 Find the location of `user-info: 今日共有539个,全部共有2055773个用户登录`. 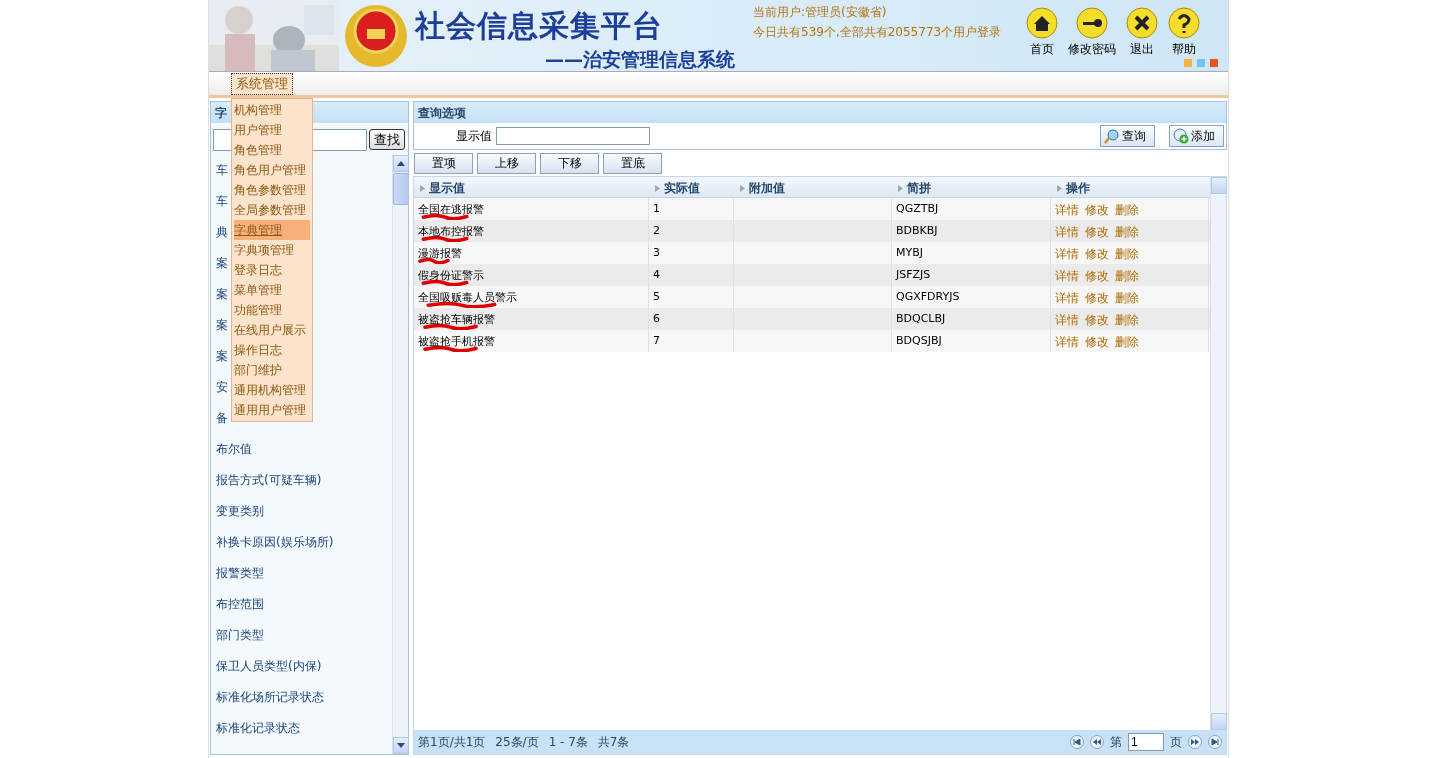

user-info: 今日共有539个,全部共有2055773个用户登录 is located at coordinates (878, 32).